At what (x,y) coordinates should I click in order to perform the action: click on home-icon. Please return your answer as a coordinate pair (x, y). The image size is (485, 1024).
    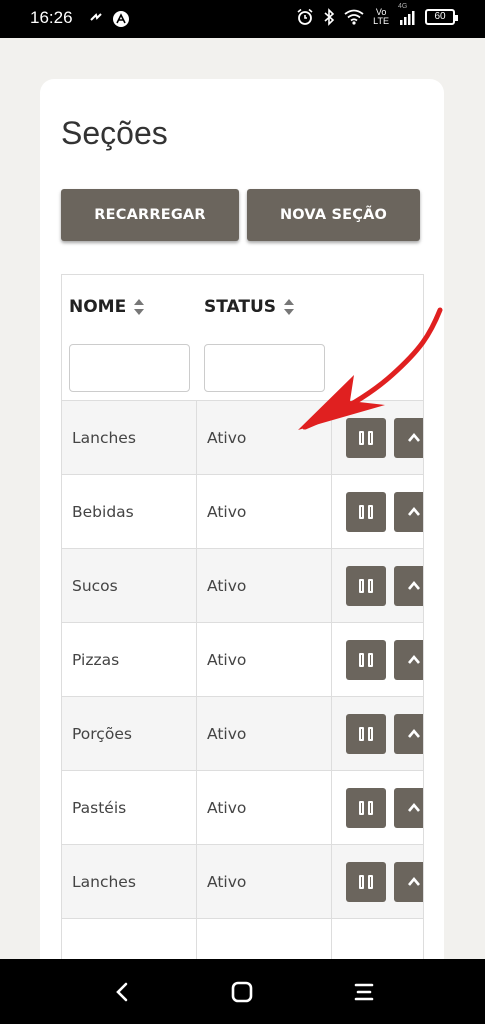
    Looking at the image, I should click on (242, 992).